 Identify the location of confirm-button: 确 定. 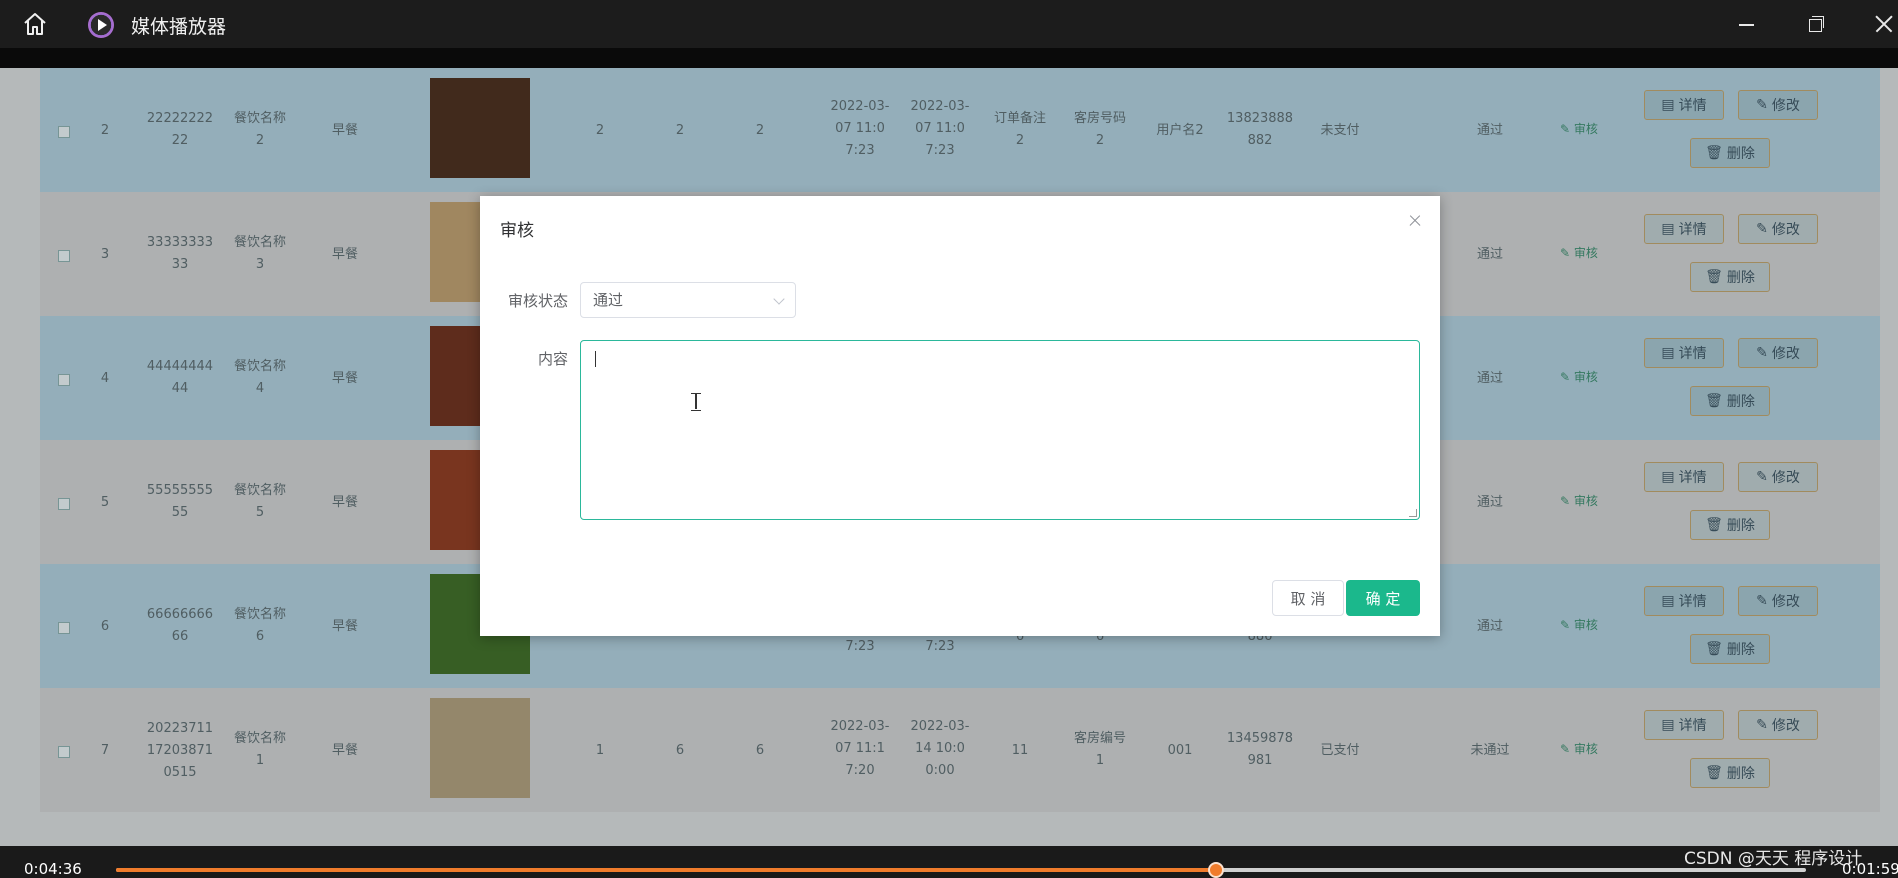
(1383, 598).